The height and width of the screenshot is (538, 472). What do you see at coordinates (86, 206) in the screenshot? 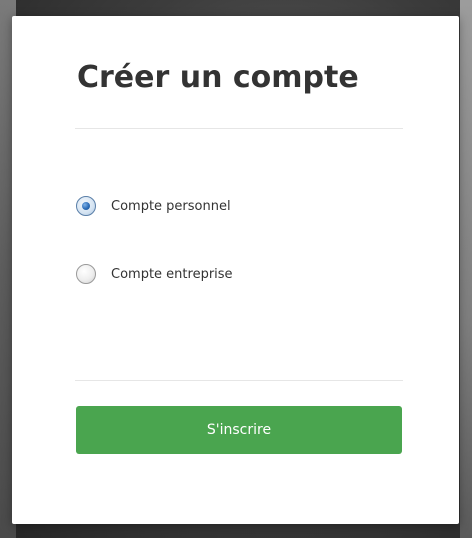
I see `radio-personal-account` at bounding box center [86, 206].